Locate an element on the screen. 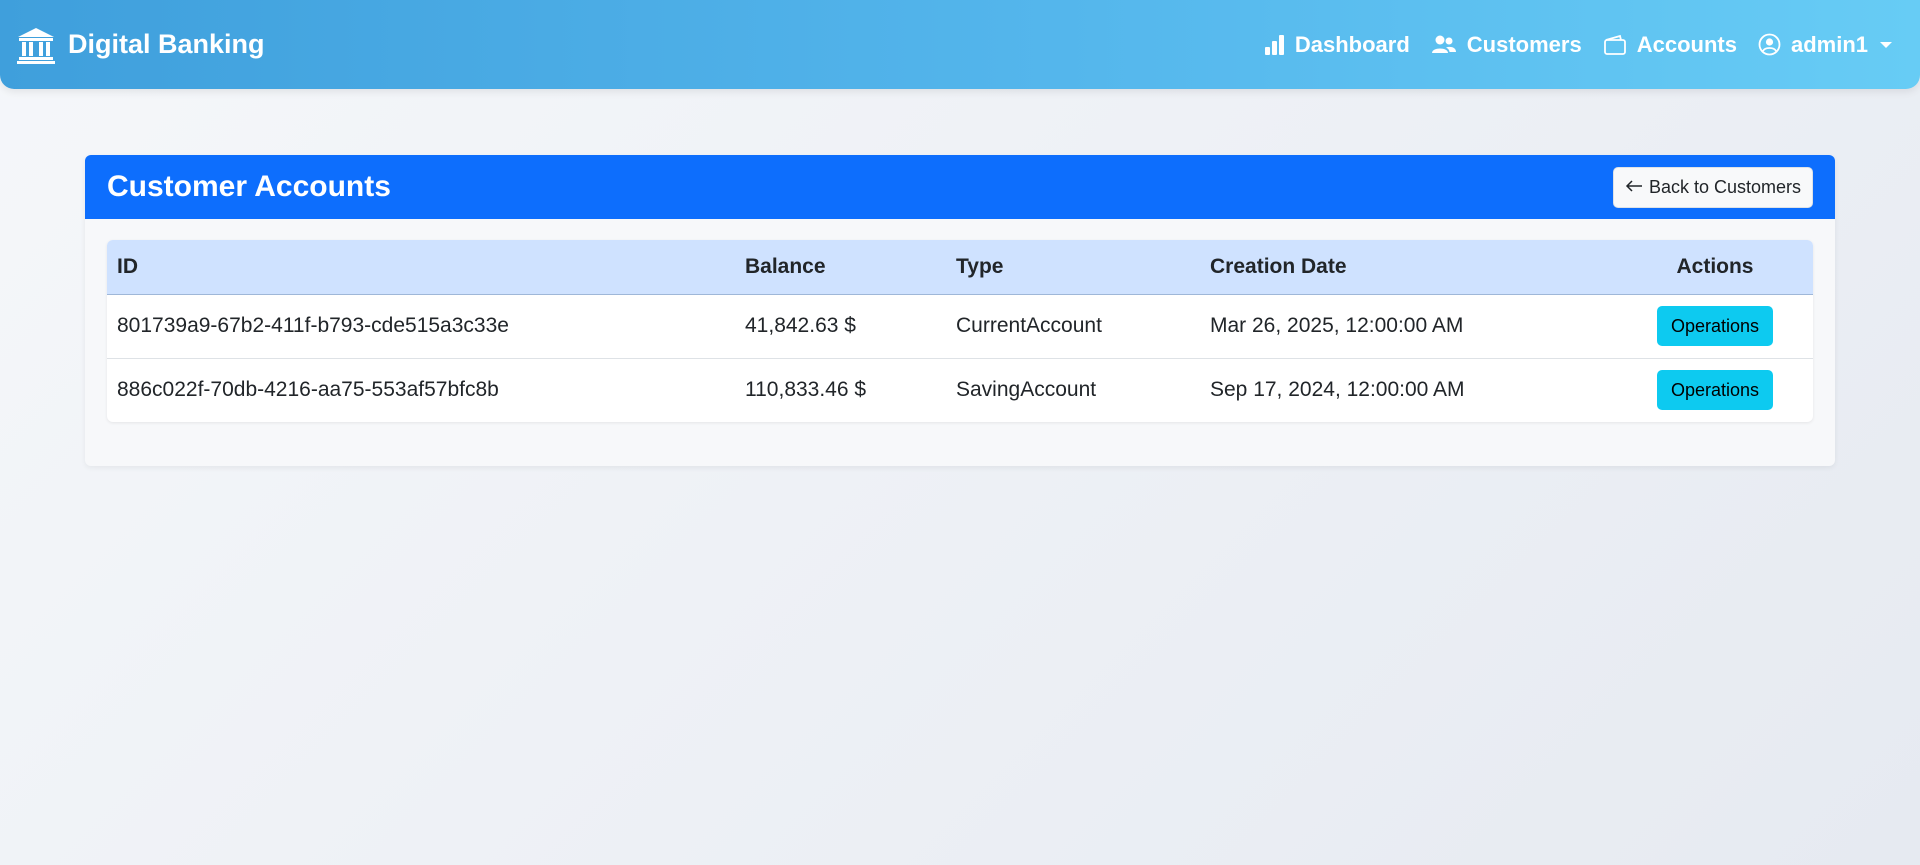  user-menu: admin1 is located at coordinates (1825, 45).